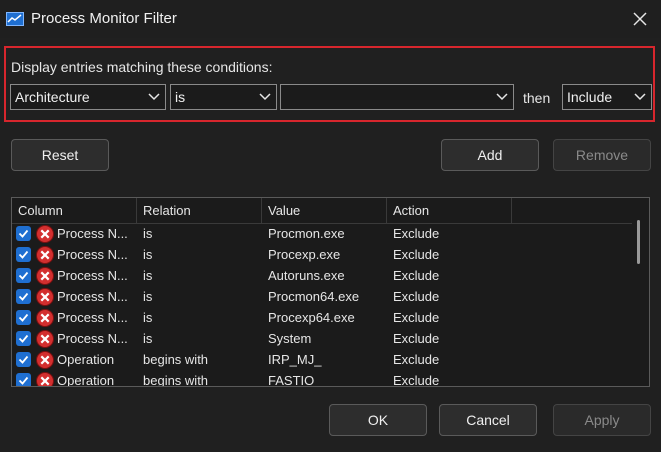  Describe the element at coordinates (180, 97) in the screenshot. I see `relation-value: is` at that location.